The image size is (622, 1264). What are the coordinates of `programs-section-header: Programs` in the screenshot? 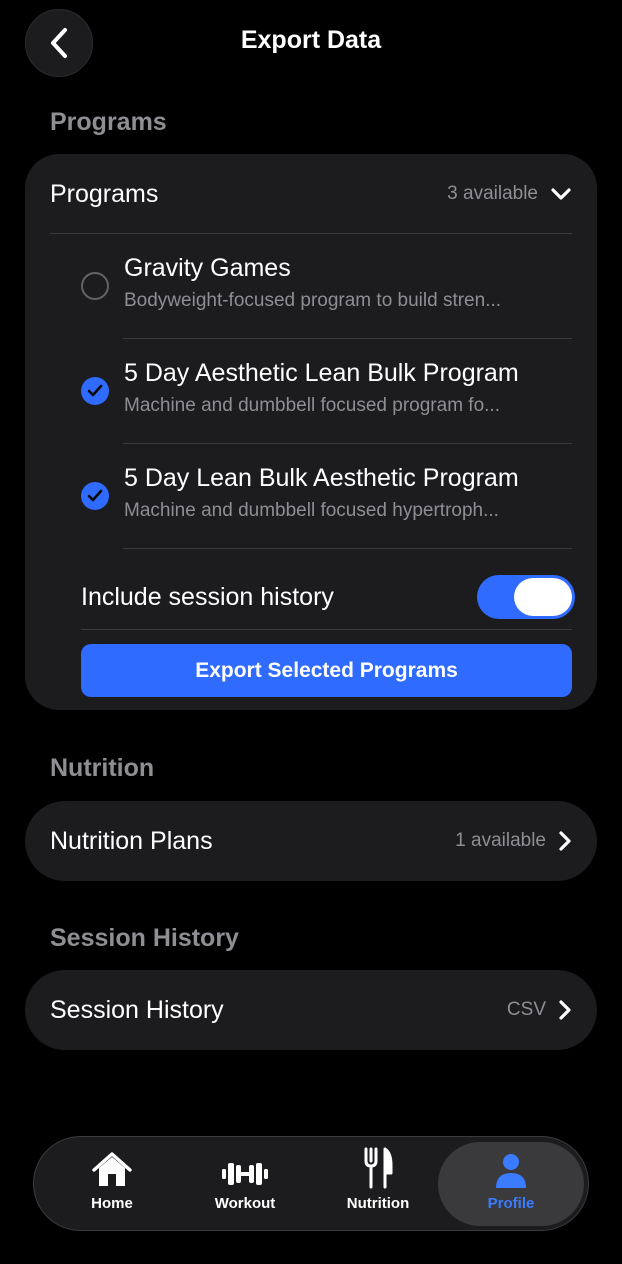 It's located at (108, 122).